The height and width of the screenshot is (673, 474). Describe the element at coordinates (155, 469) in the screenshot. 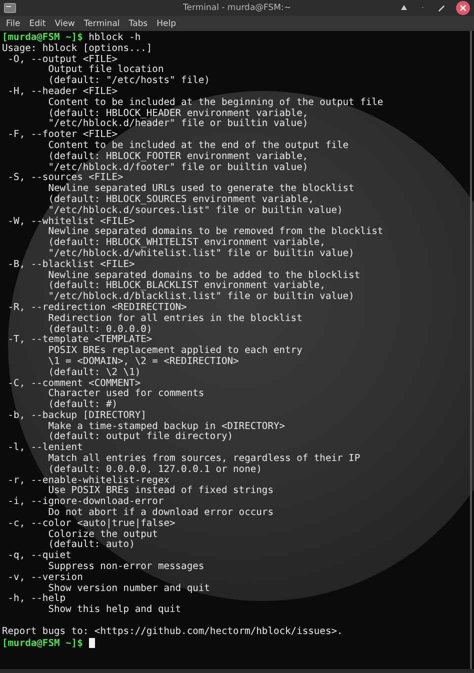

I see `terminal-line: (default: 0.0.0.0, 127.0.0.1 or none)` at that location.